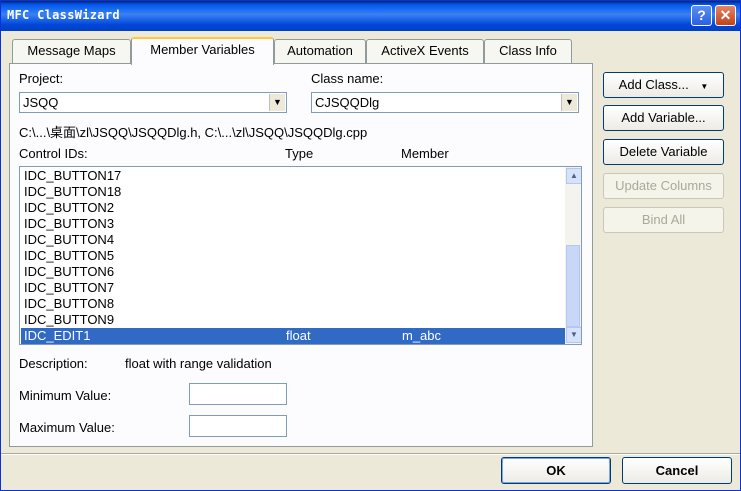  What do you see at coordinates (445, 102) in the screenshot?
I see `class-name-combo: CJSQQDlg ▼` at bounding box center [445, 102].